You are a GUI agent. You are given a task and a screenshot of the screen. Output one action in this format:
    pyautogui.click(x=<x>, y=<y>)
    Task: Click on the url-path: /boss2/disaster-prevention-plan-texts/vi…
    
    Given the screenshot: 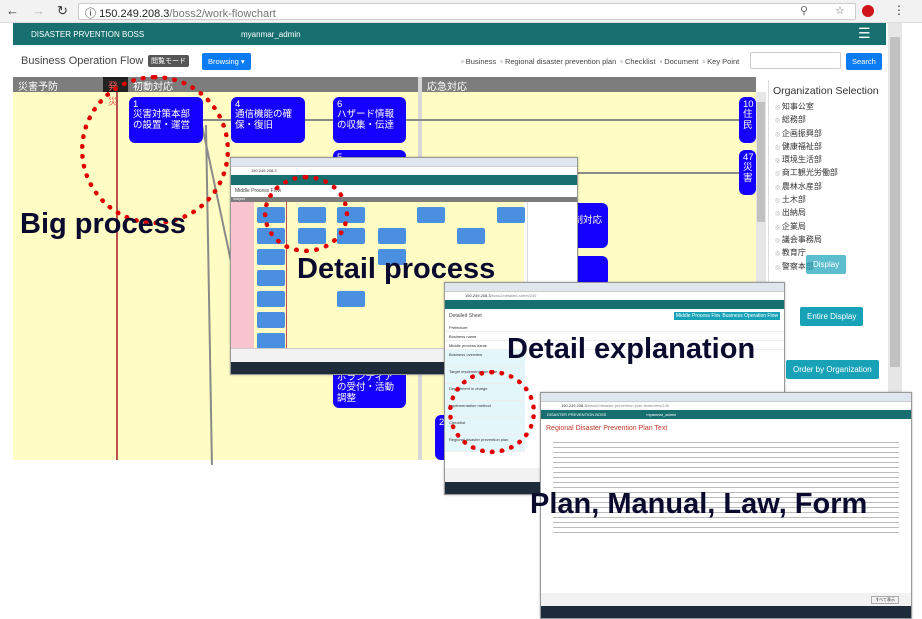 What is the action you would take?
    pyautogui.click(x=628, y=405)
    